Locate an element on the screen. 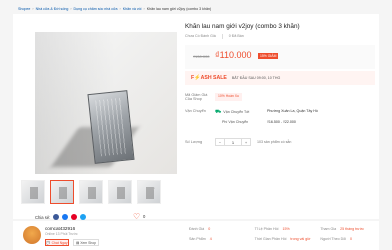 The image size is (392, 250). ship-to-label: Vận Chuyển Tới is located at coordinates (236, 112).